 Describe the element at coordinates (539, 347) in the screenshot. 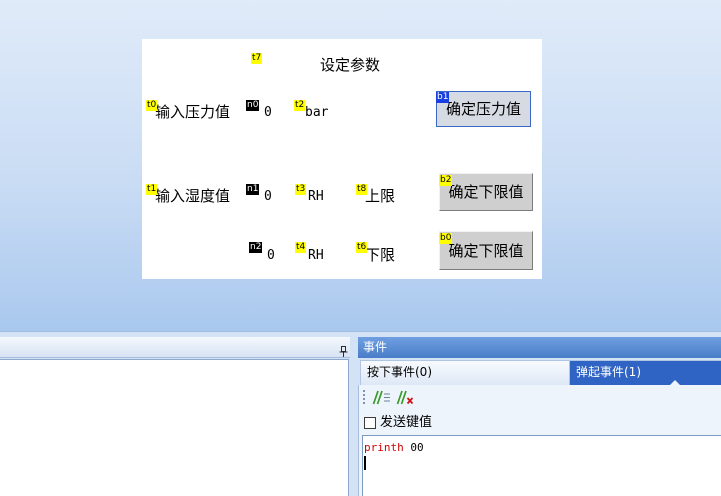

I see `event-panel-header: 事件` at that location.